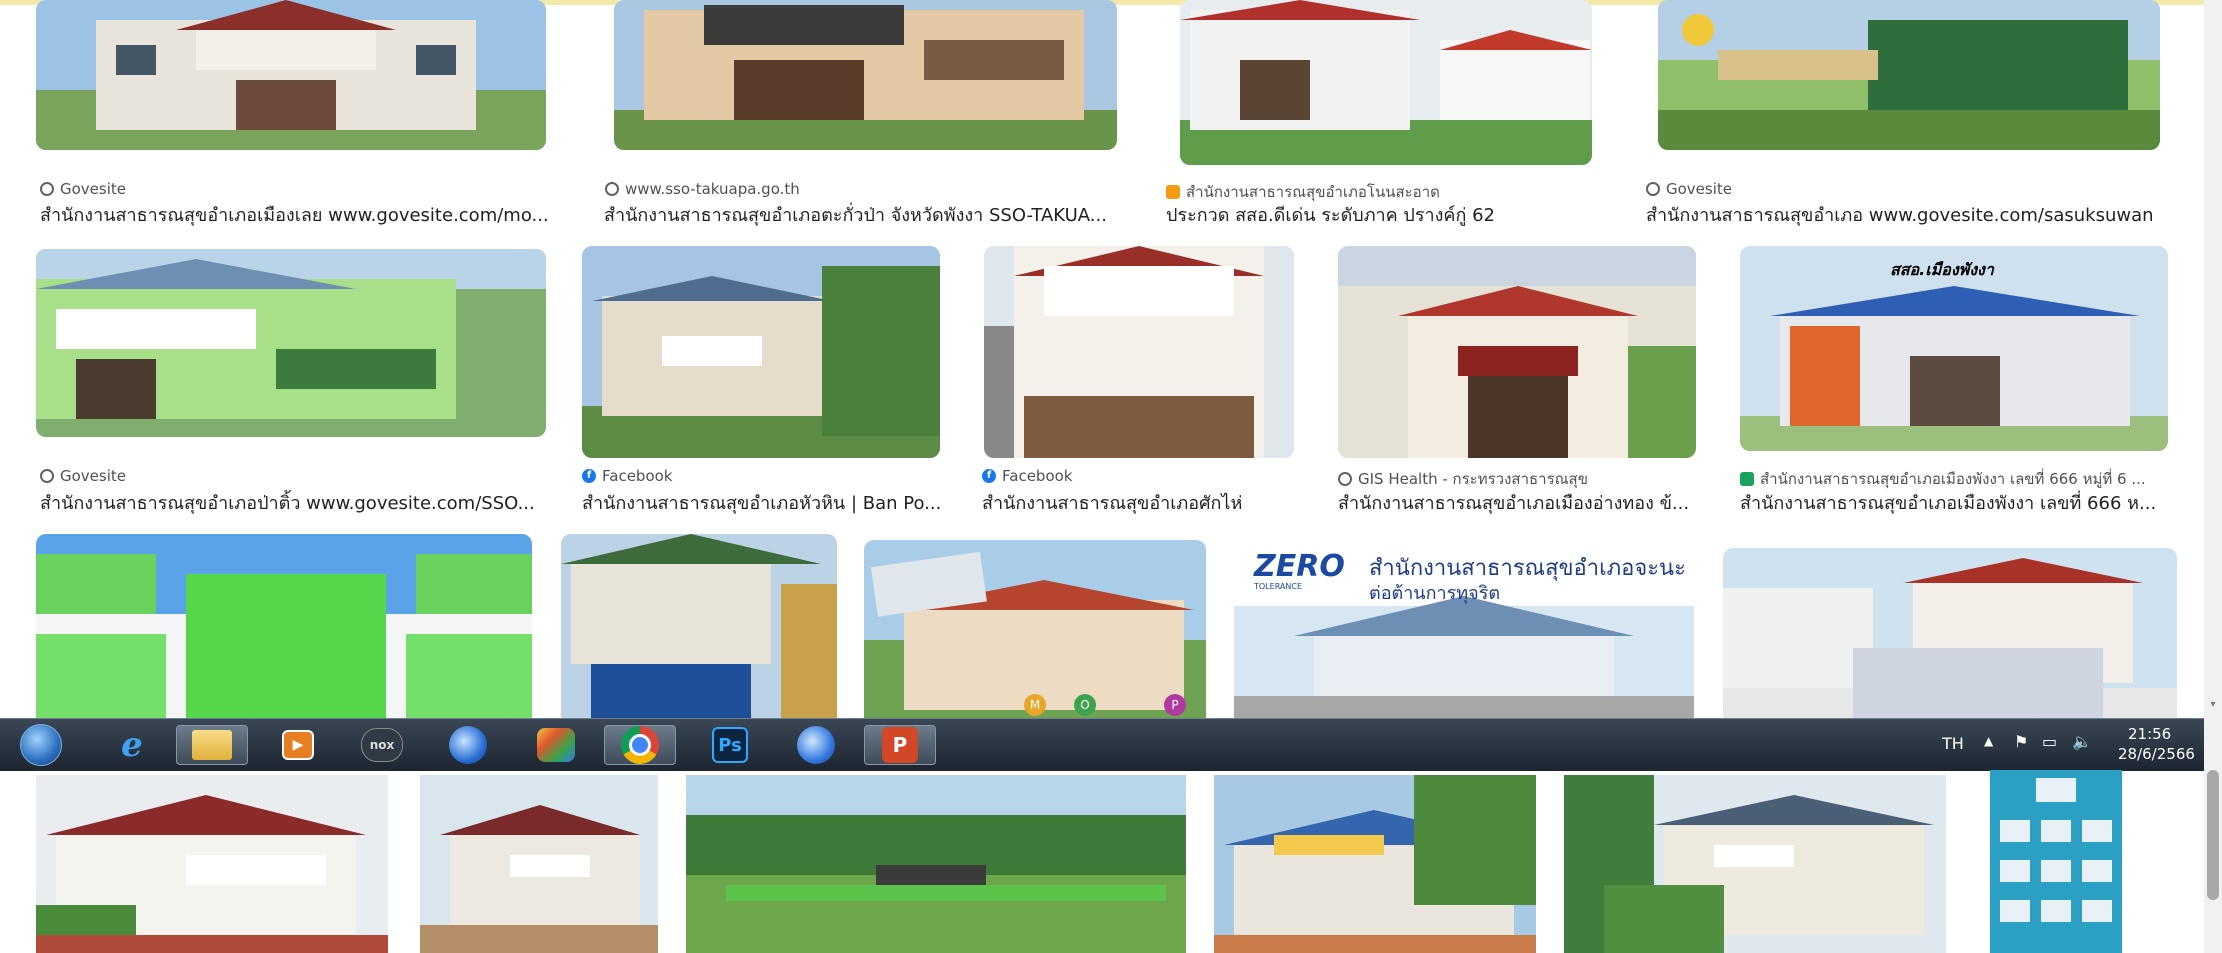 The width and height of the screenshot is (2222, 953). I want to click on taskbar-chrome, so click(640, 745).